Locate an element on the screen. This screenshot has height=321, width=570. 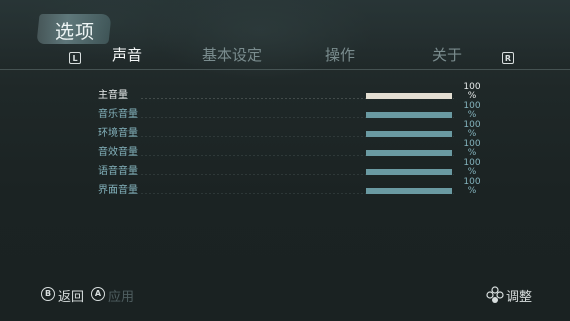
volume-row-label: 界面音量 is located at coordinates (118, 190).